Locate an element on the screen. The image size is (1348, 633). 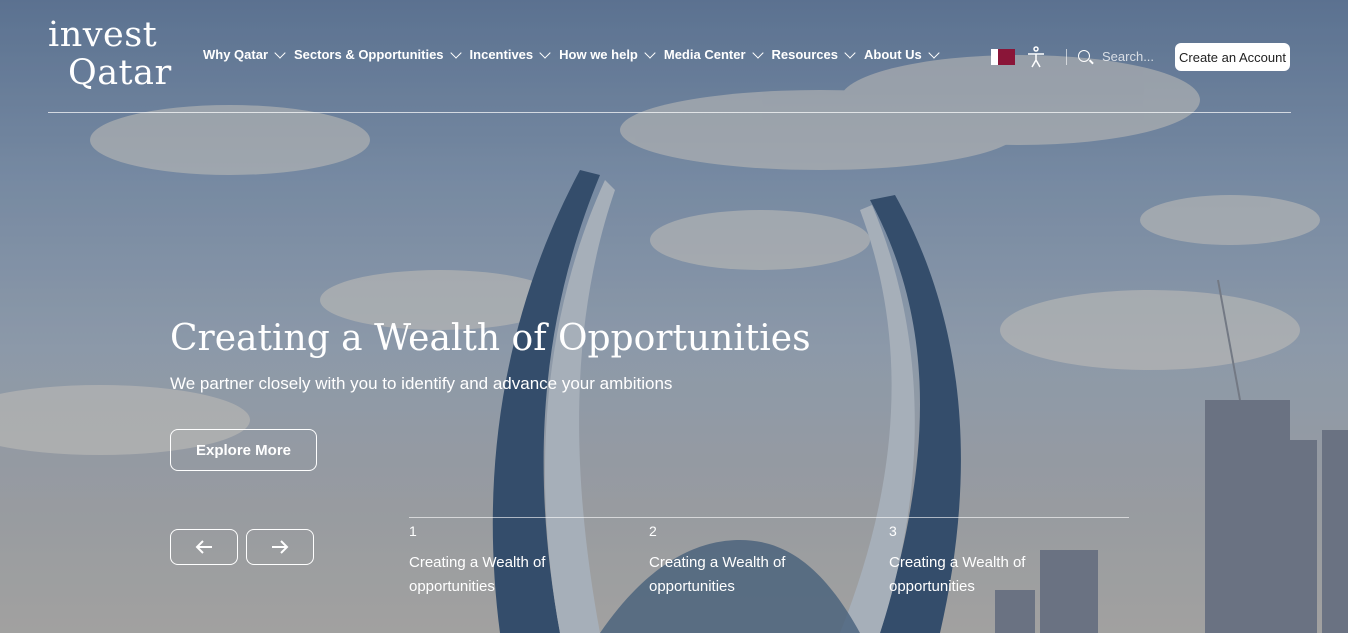
nav-item-incentives: Incentives is located at coordinates (510, 54).